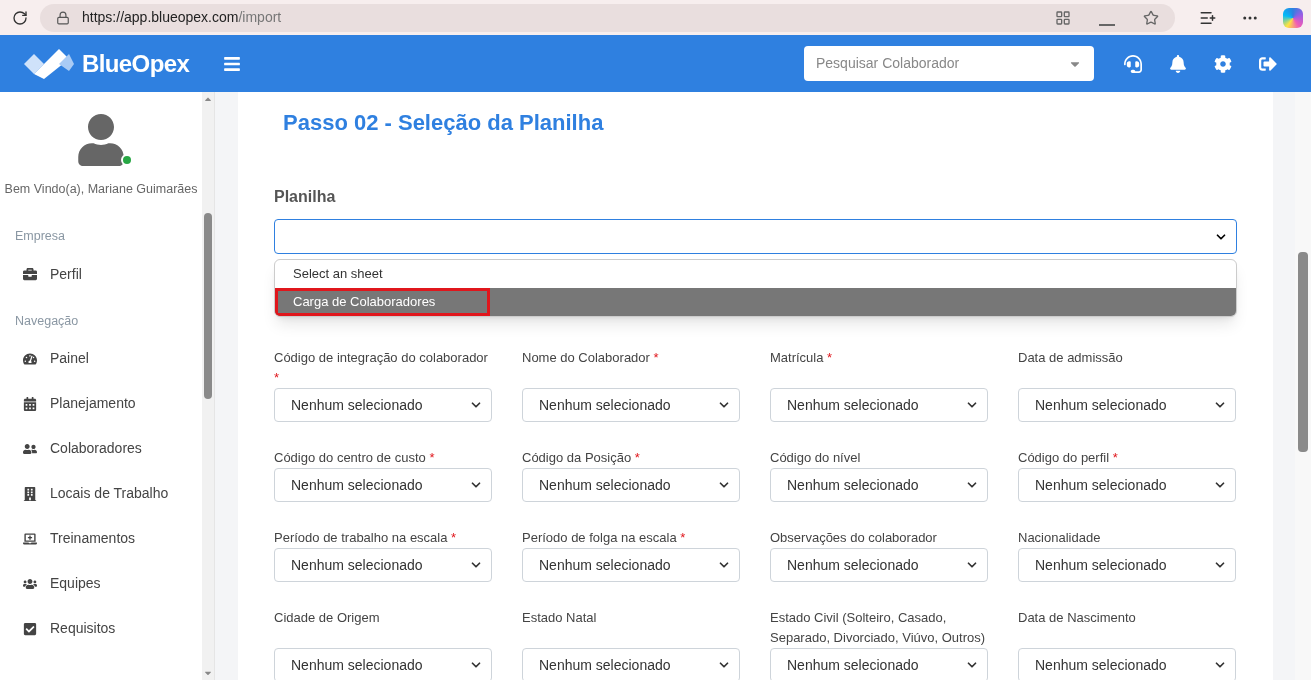 The width and height of the screenshot is (1311, 680). What do you see at coordinates (1178, 63) in the screenshot?
I see `bell-icon` at bounding box center [1178, 63].